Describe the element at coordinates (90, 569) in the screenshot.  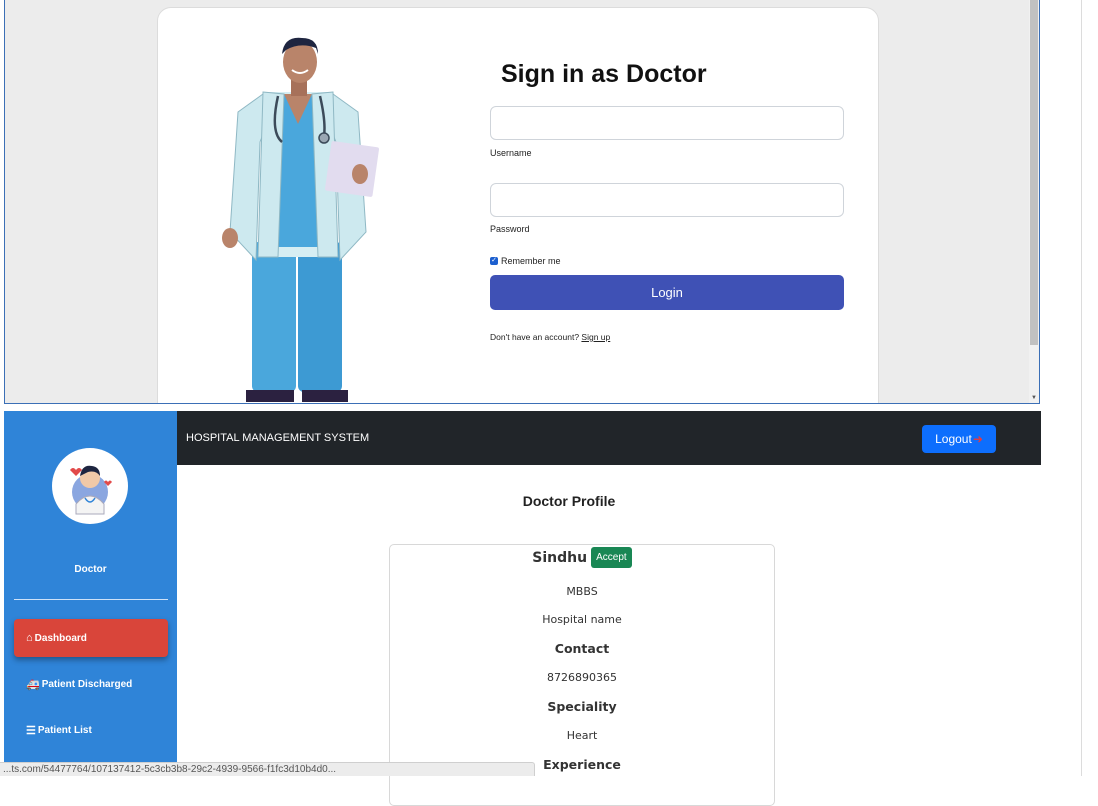
I see `sidebar-role: Doctor` at that location.